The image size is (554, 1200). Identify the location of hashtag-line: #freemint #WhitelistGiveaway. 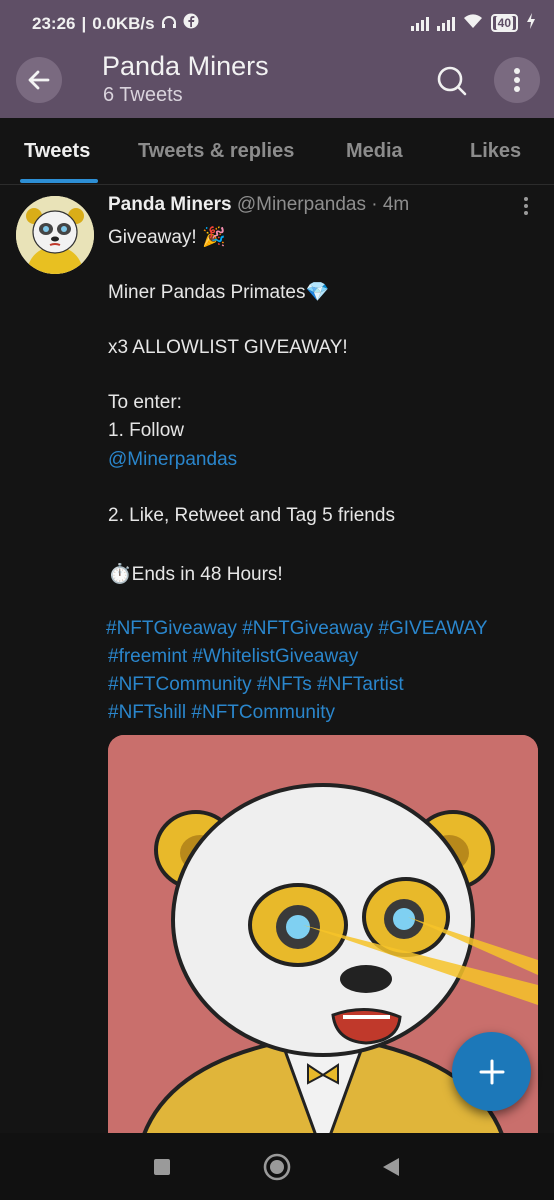
(233, 657).